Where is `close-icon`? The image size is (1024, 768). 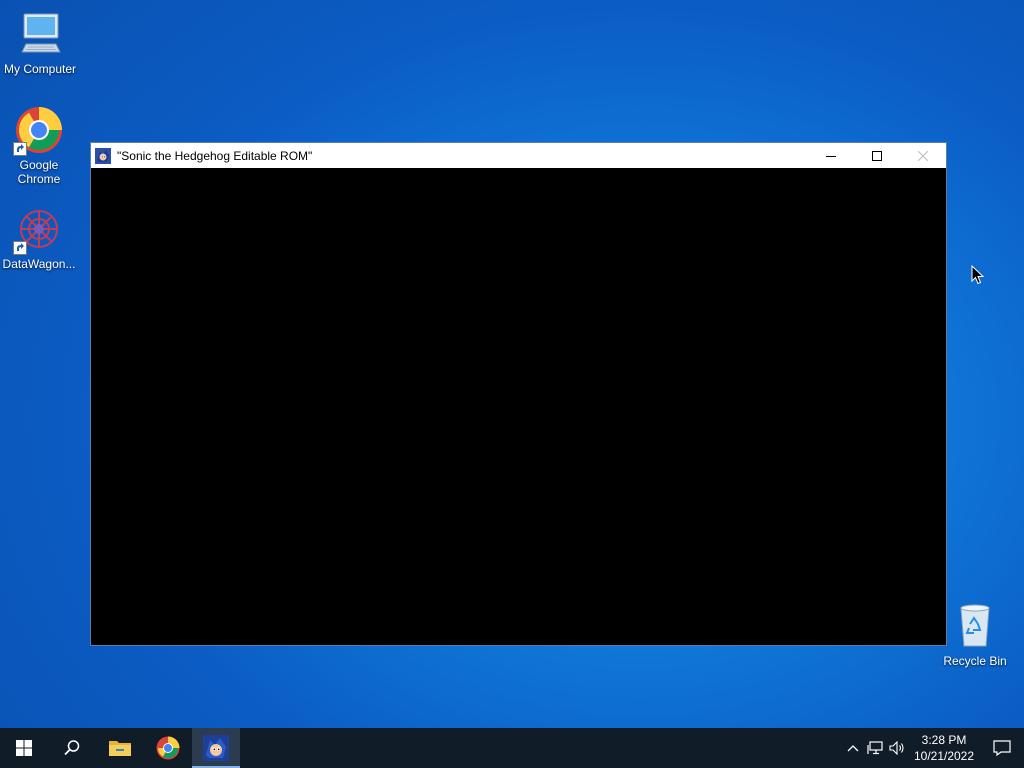
close-icon is located at coordinates (923, 155).